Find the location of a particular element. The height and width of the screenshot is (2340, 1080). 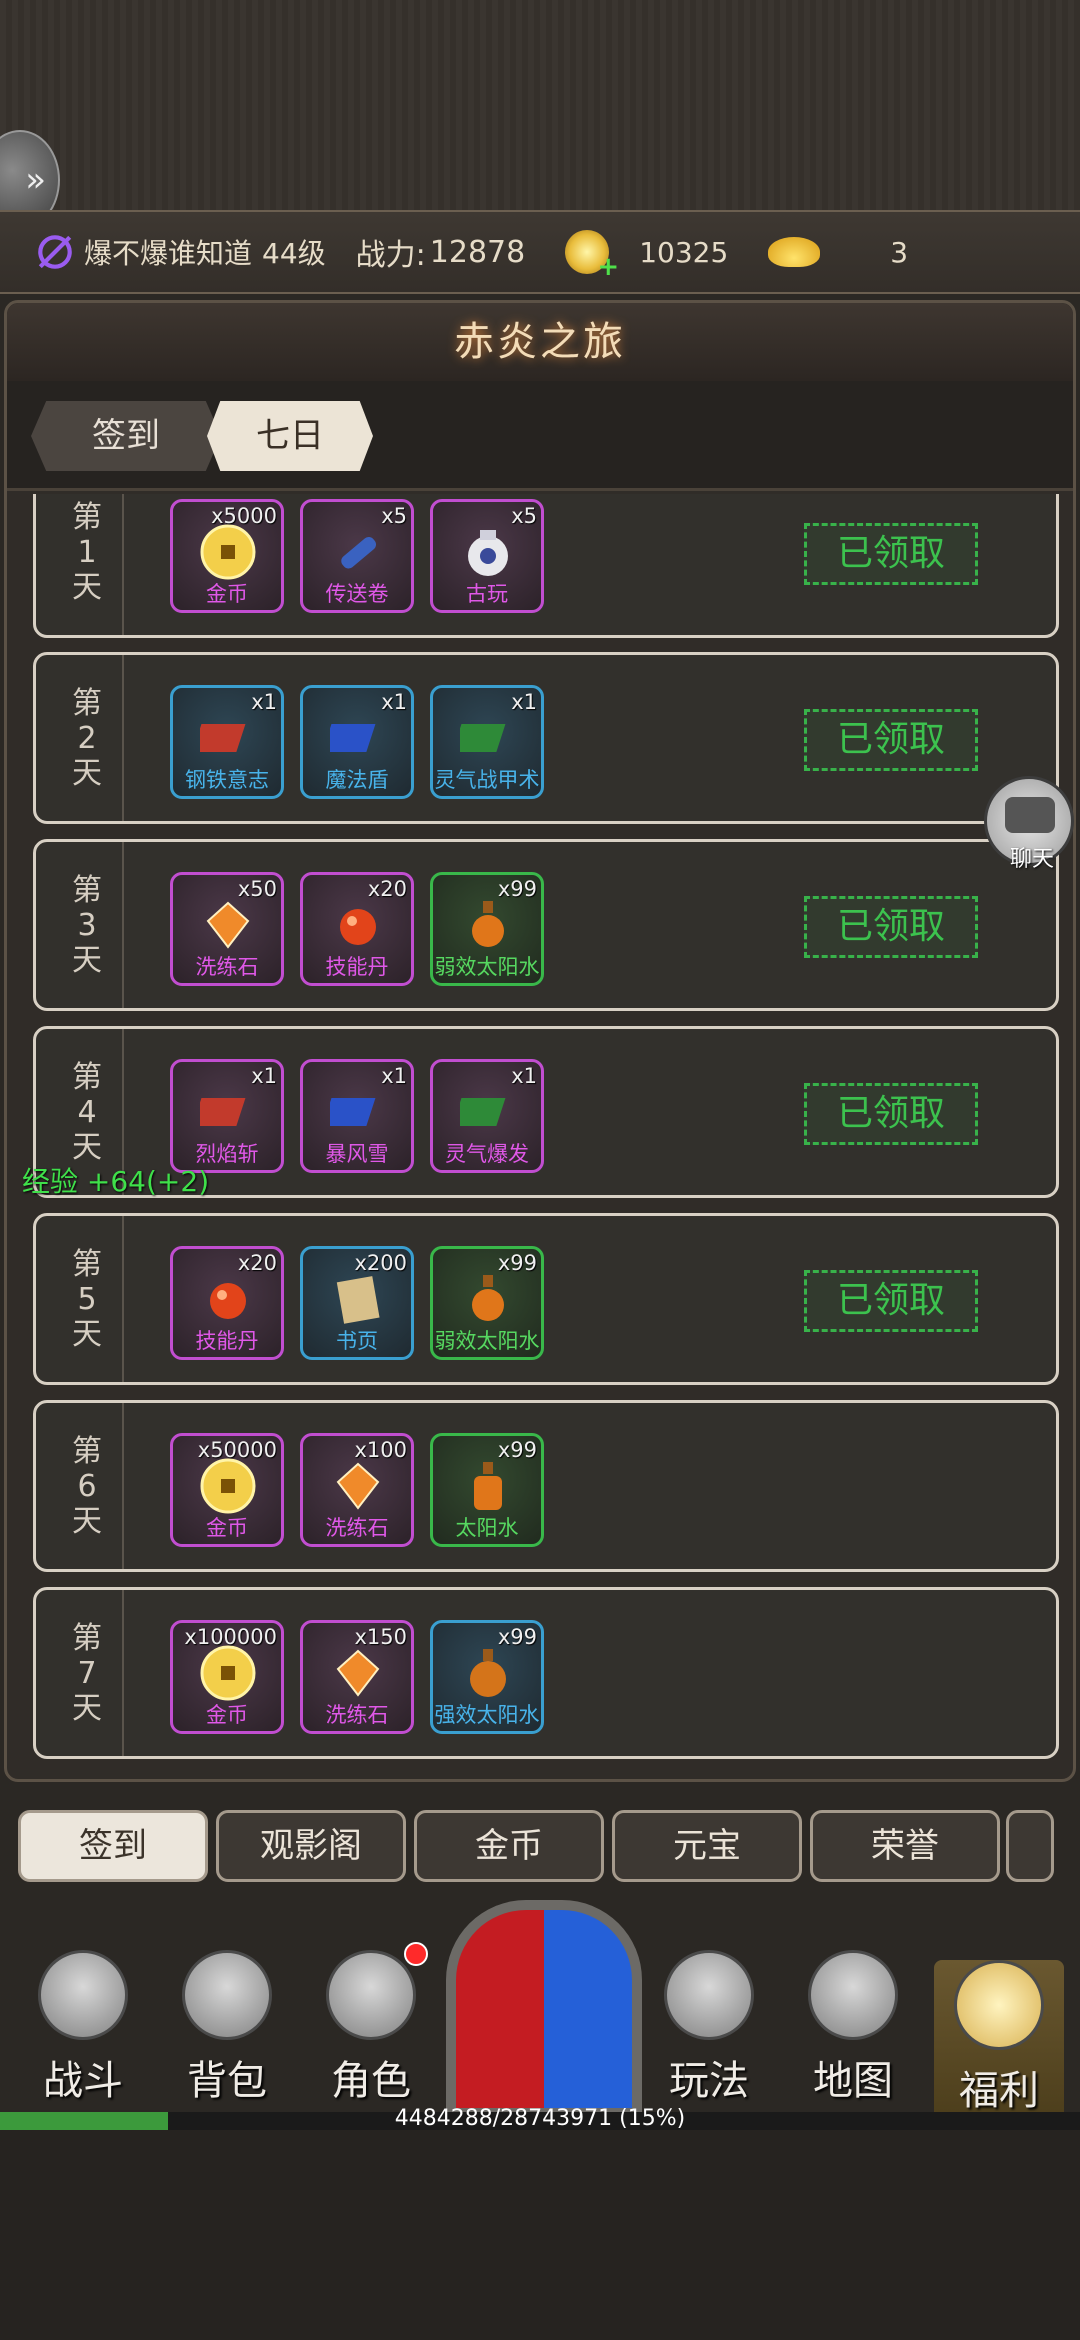

reward-item: x99 强效太阳水 is located at coordinates (487, 1677).